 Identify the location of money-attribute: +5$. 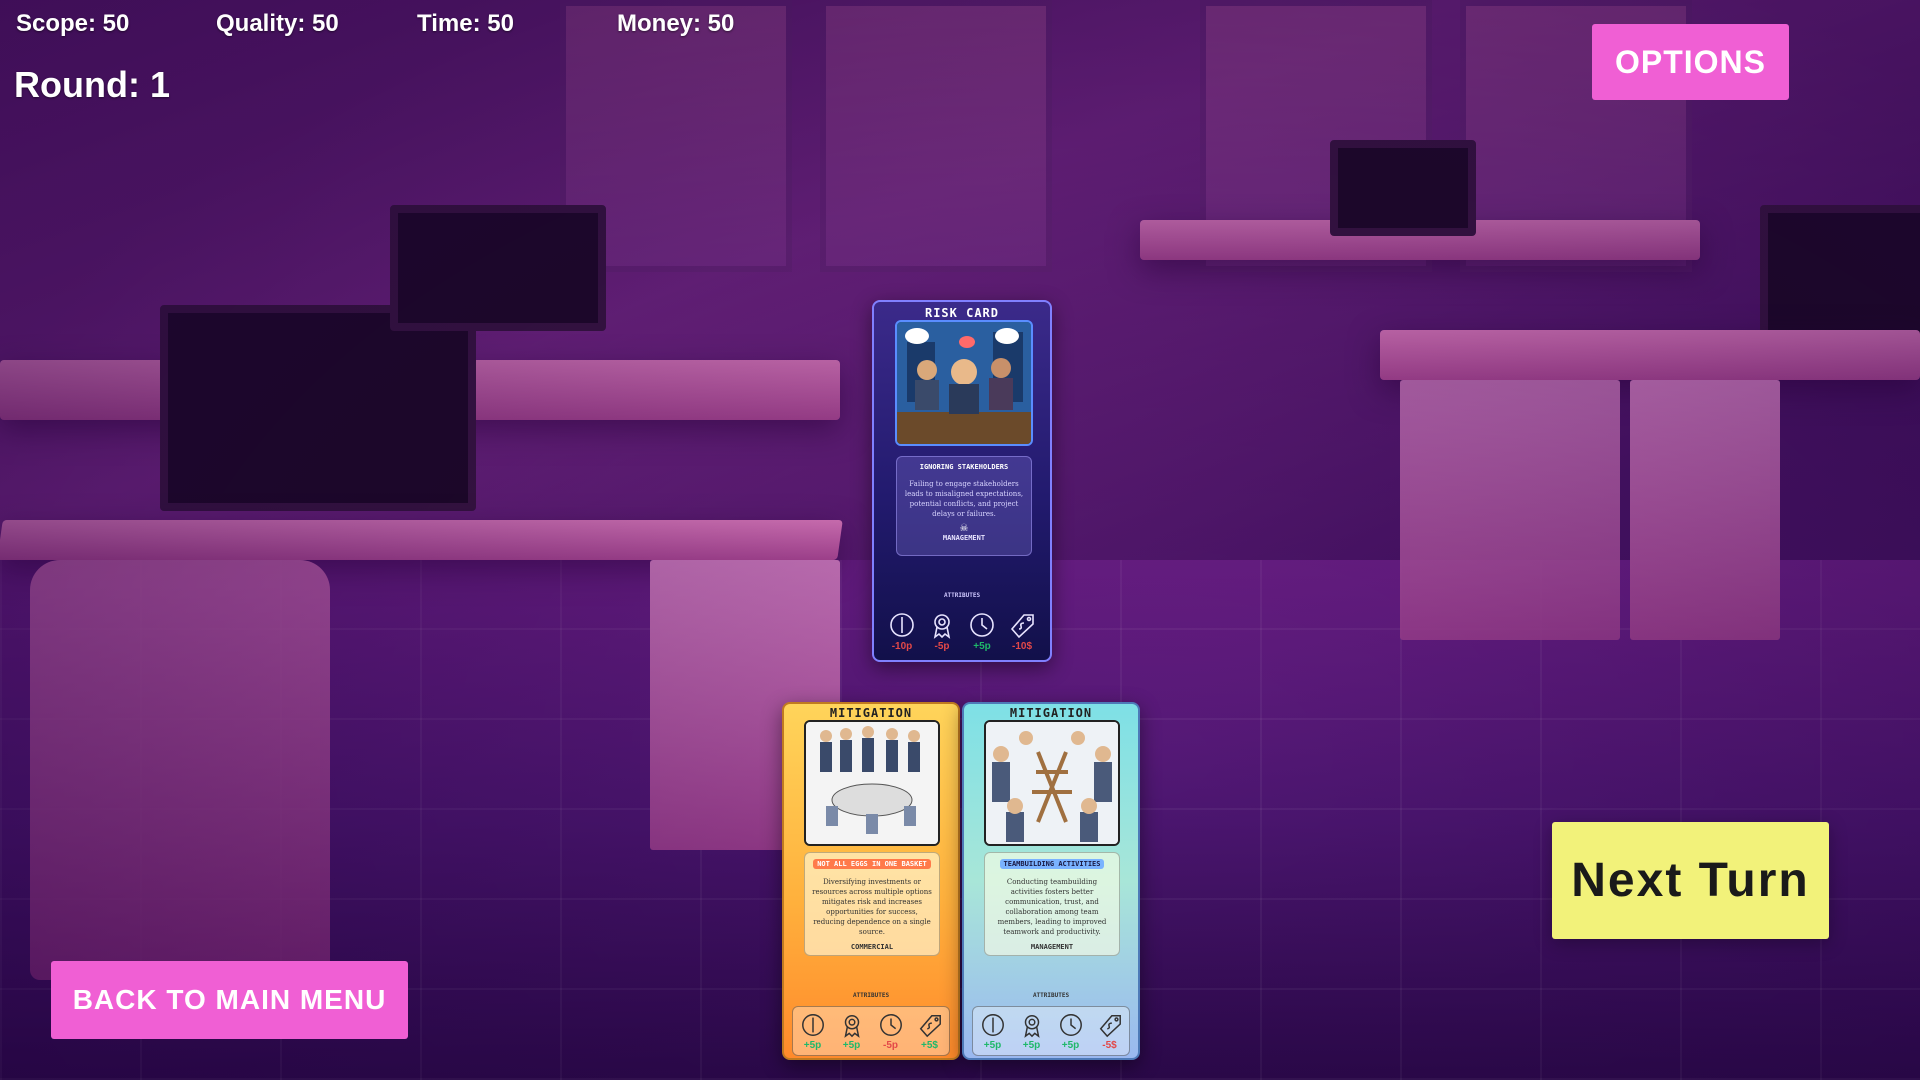
(930, 1031).